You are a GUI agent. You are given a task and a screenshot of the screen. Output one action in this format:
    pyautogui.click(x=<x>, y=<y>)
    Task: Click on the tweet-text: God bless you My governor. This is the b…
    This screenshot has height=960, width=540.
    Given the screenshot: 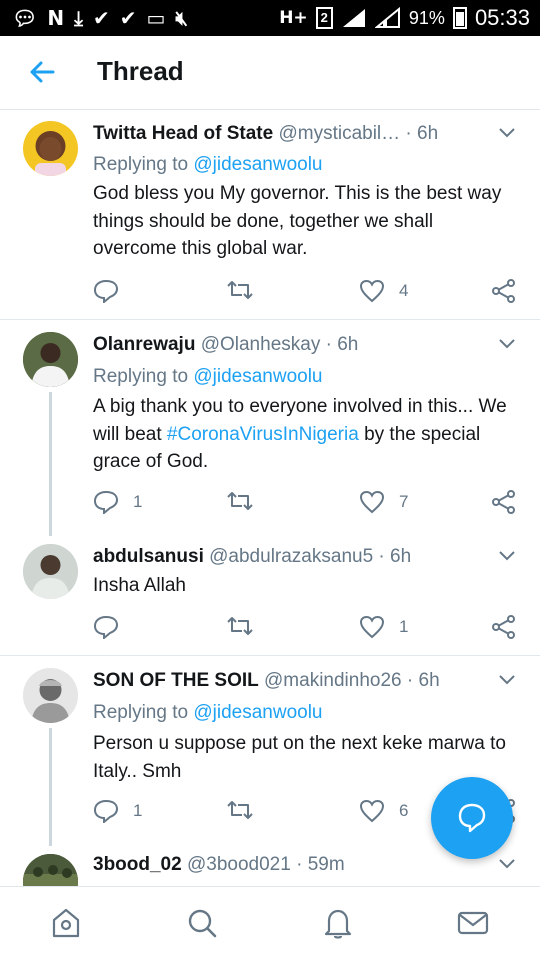 What is the action you would take?
    pyautogui.click(x=297, y=221)
    